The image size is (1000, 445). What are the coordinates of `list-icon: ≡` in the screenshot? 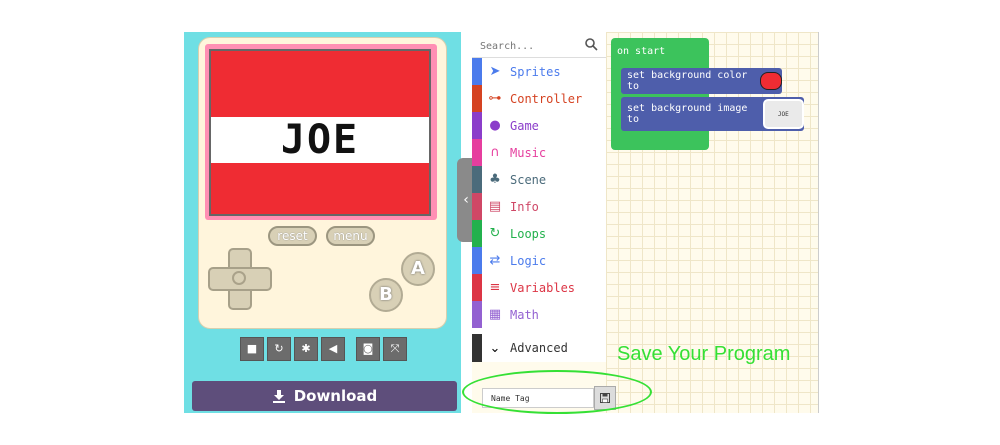 It's located at (495, 287).